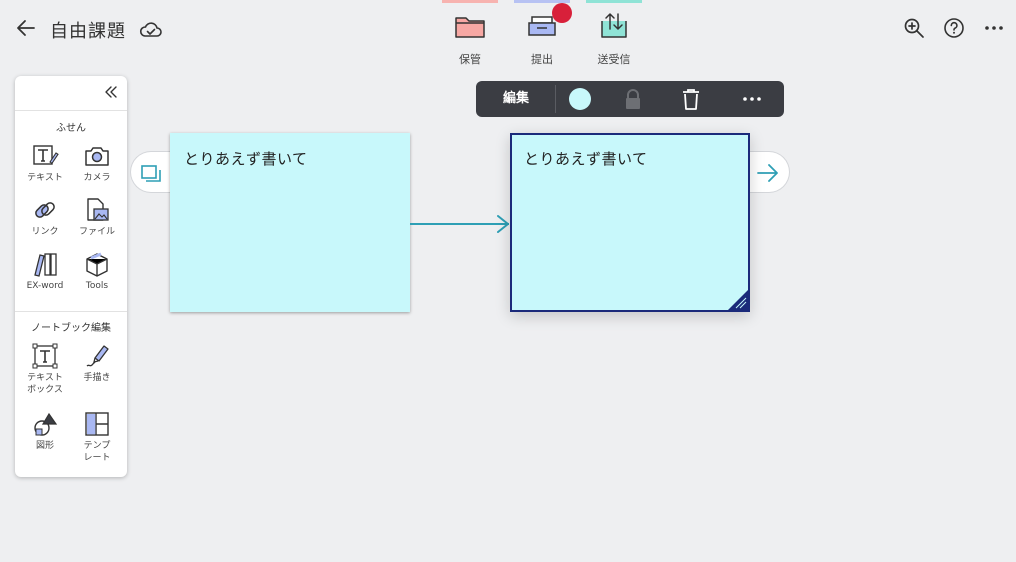  I want to click on connector-arrow, so click(461, 224).